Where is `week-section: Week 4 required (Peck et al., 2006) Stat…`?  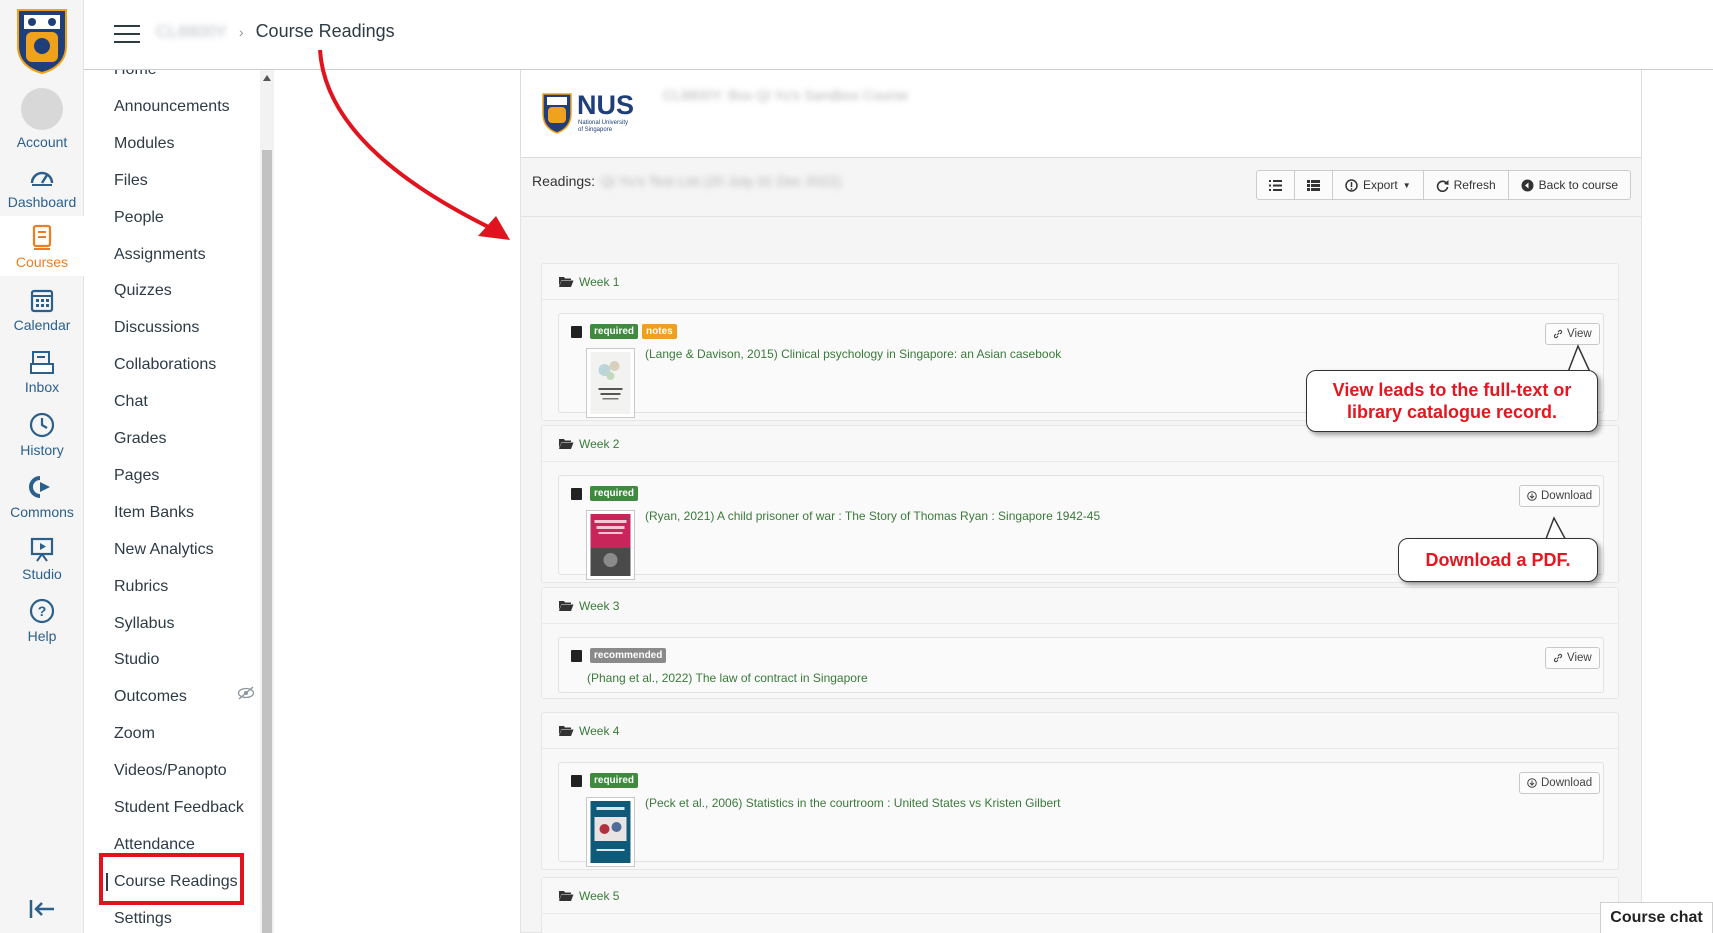 week-section: Week 4 required (Peck et al., 2006) Stat… is located at coordinates (1080, 791).